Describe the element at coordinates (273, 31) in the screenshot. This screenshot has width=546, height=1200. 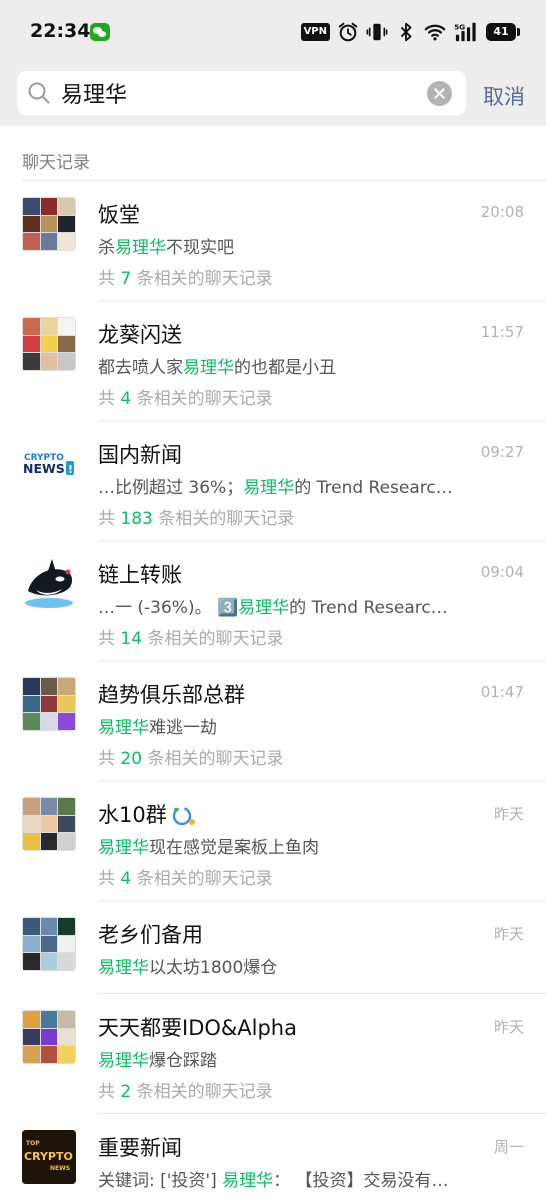
I see `status-bar: 22:34 VPN 5G 41` at that location.